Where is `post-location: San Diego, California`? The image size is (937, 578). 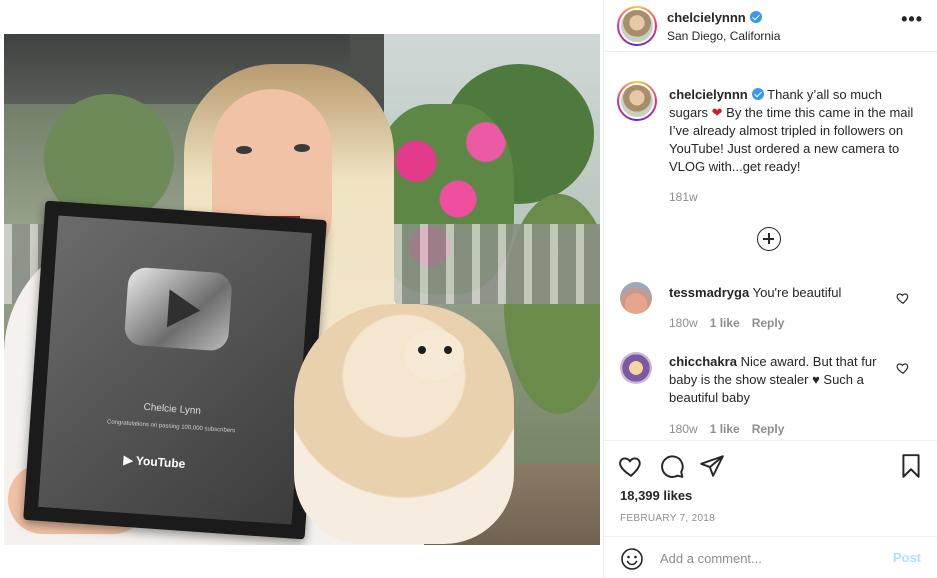
post-location: San Diego, California is located at coordinates (723, 36).